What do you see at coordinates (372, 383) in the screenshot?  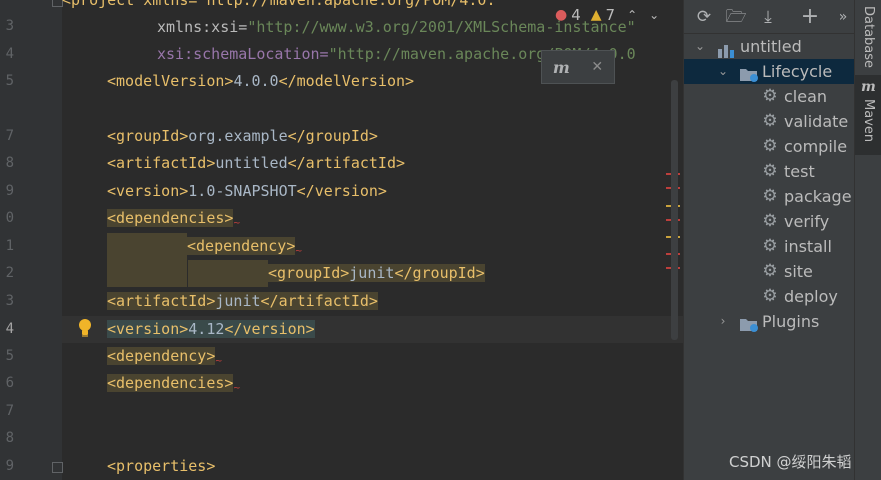 I see `code-line-dependencies-close: <dependencies>~` at bounding box center [372, 383].